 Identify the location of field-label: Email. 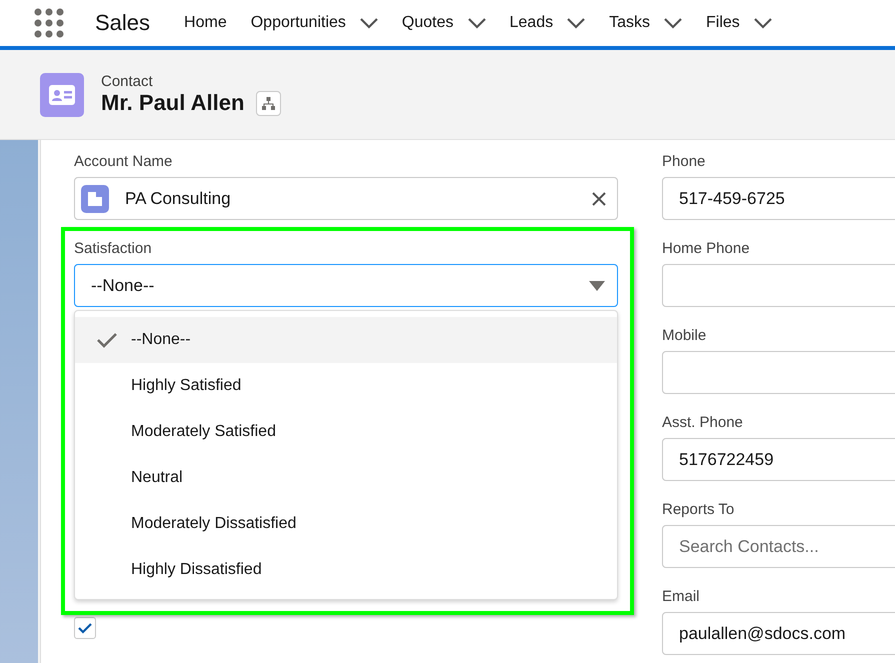
(681, 597).